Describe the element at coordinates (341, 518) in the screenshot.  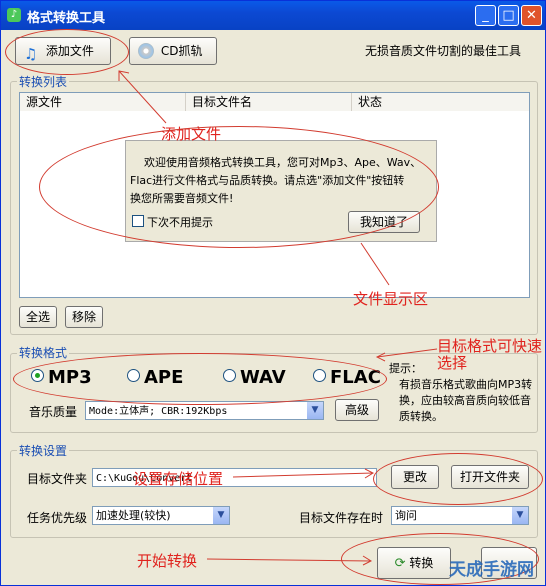
I see `file-exists-label: 目标文件存在时` at that location.